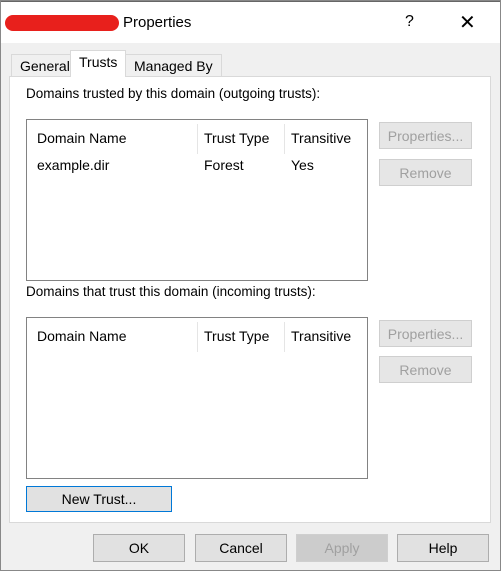  I want to click on title-bar: Properties ? ✕, so click(250, 22).